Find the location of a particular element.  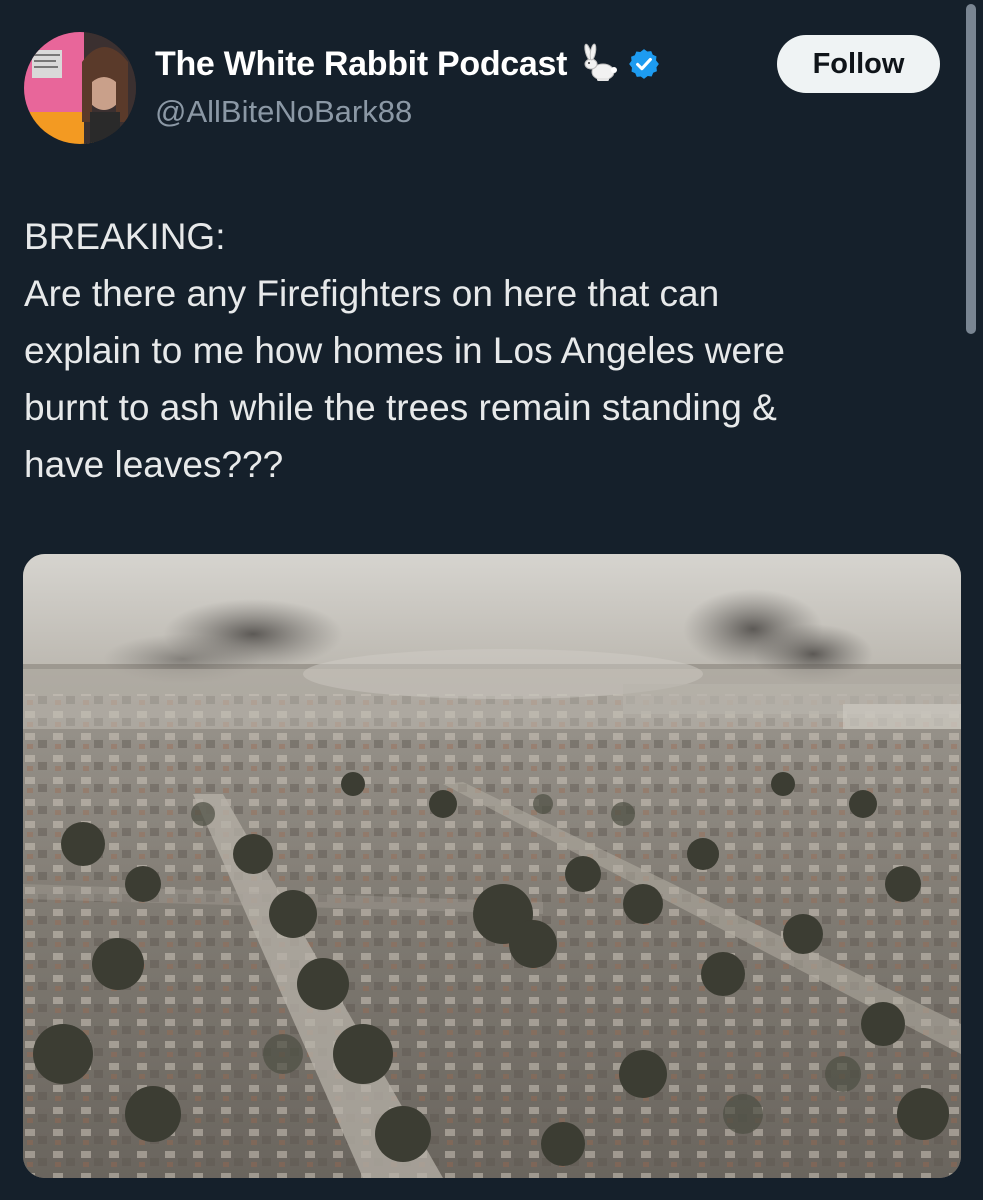

verified-badge-icon is located at coordinates (644, 64).